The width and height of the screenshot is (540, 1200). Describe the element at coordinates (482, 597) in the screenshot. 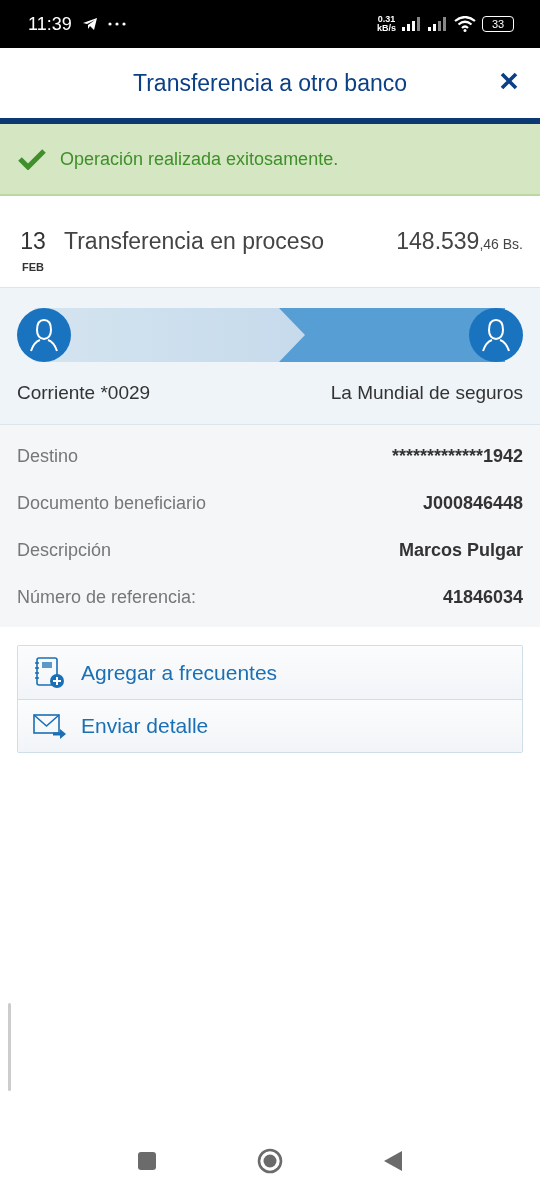

I see `detail-value: 41846034` at that location.